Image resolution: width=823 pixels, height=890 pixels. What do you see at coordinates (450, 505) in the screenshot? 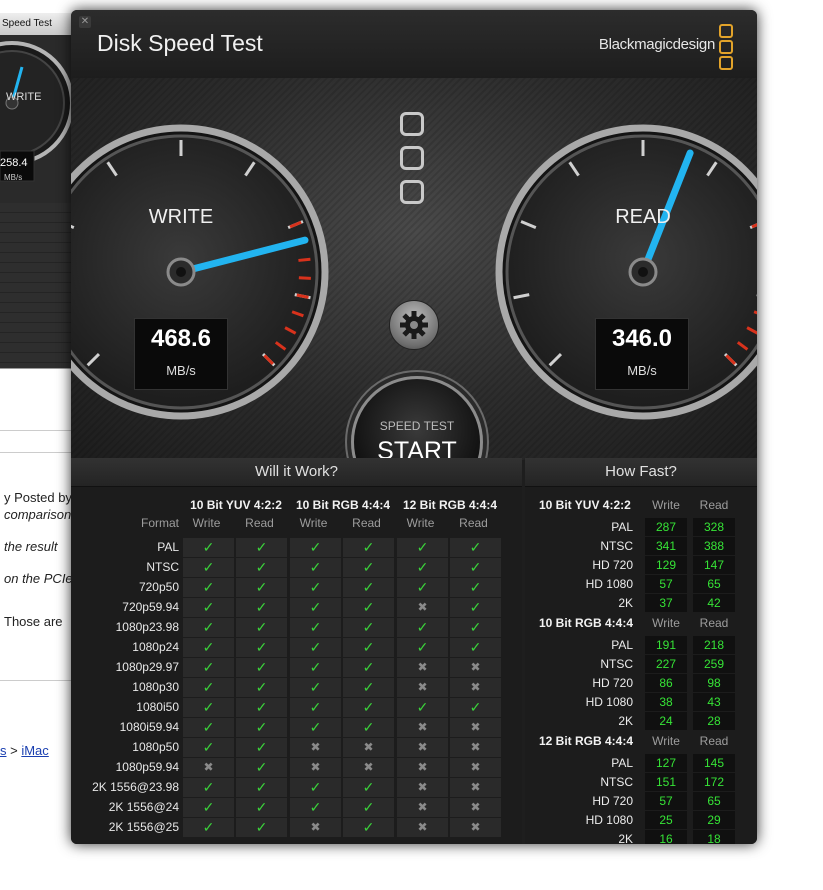
I see `group-header: 12 Bit RGB 4:4:4` at bounding box center [450, 505].